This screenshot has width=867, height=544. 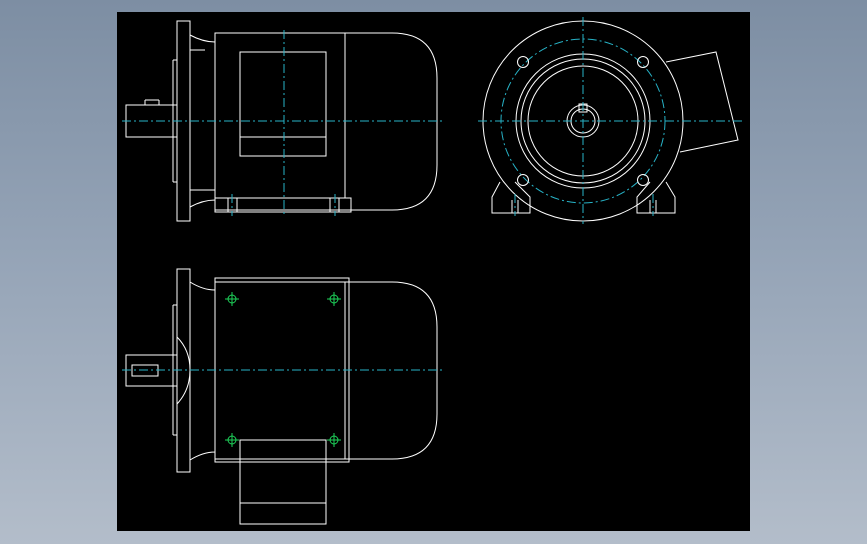 I want to click on front-bolt-hole-tl, so click(x=523, y=62).